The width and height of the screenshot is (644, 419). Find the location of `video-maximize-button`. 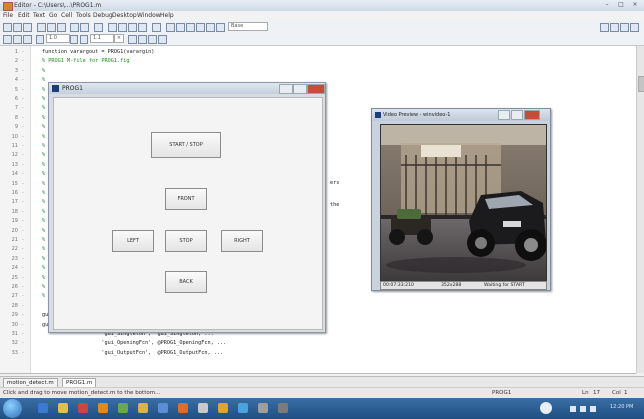

video-maximize-button is located at coordinates (517, 115).